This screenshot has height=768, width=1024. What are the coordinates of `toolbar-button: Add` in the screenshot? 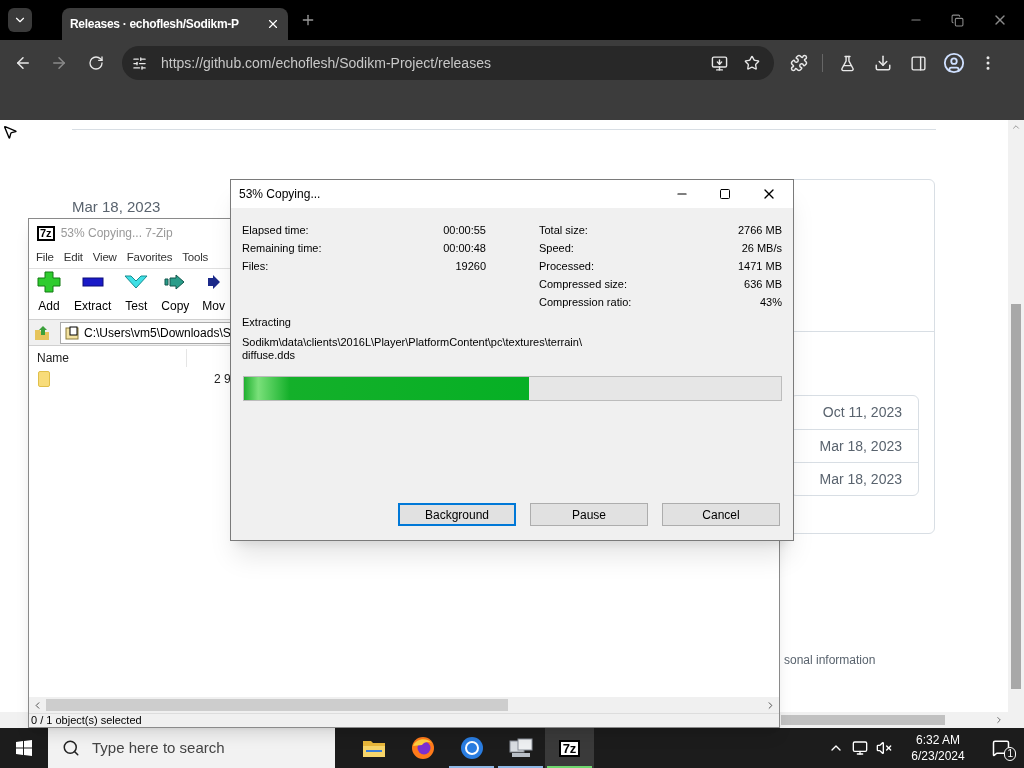 It's located at (49, 293).